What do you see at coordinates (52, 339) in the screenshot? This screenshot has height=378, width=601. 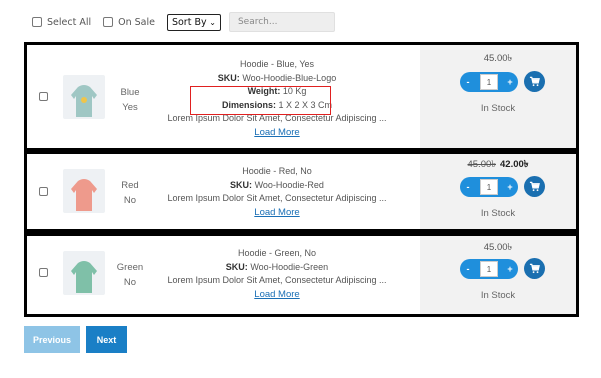 I see `previous-button: Previous` at bounding box center [52, 339].